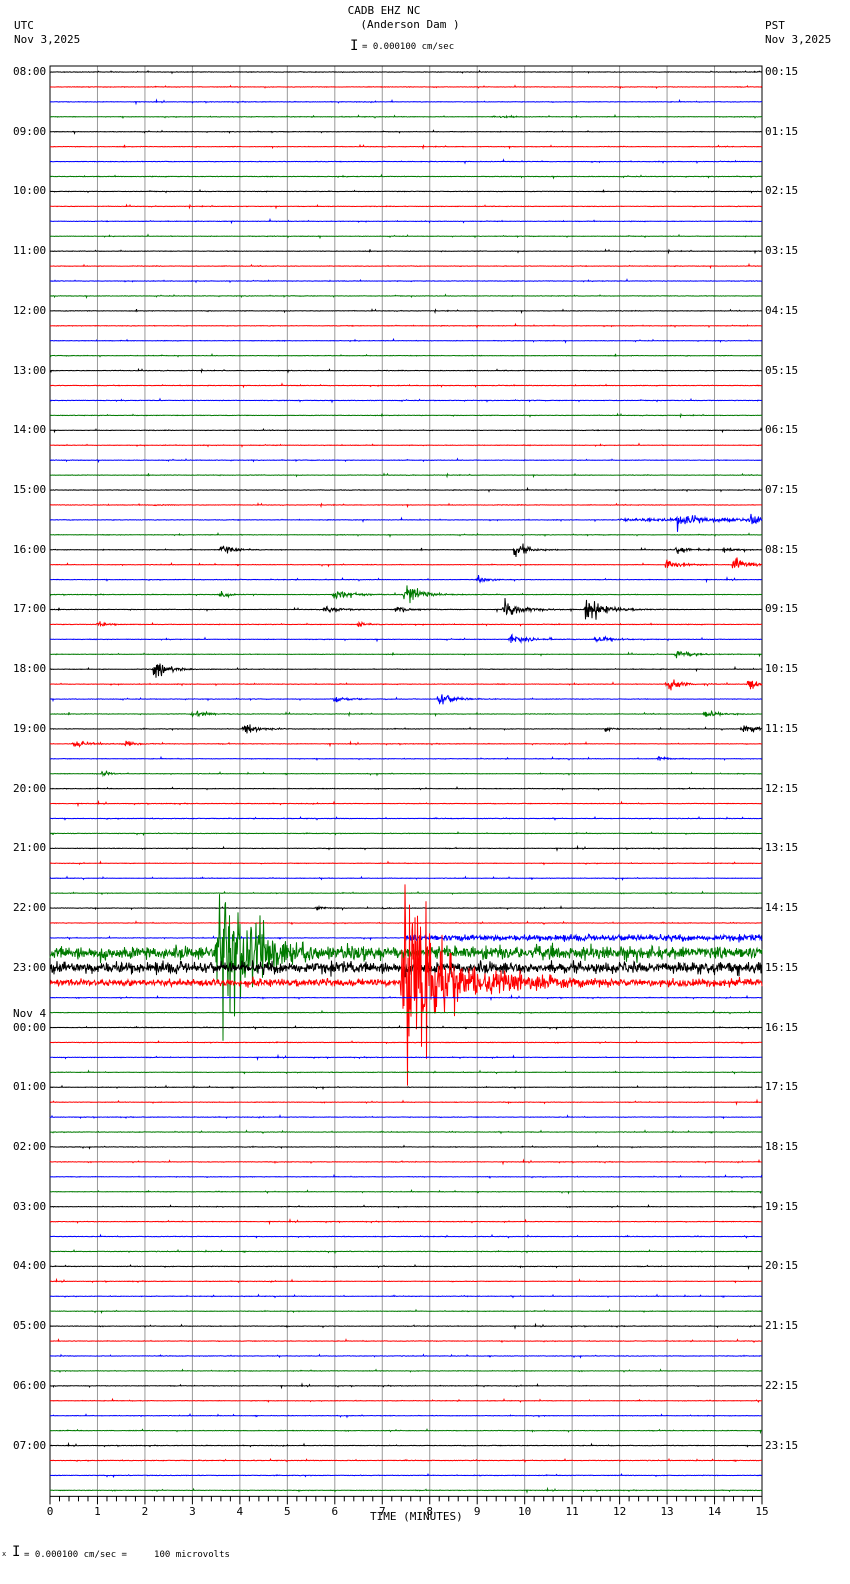  Describe the element at coordinates (782, 1206) in the screenshot. I see `pst-time-label: 19:15` at that location.